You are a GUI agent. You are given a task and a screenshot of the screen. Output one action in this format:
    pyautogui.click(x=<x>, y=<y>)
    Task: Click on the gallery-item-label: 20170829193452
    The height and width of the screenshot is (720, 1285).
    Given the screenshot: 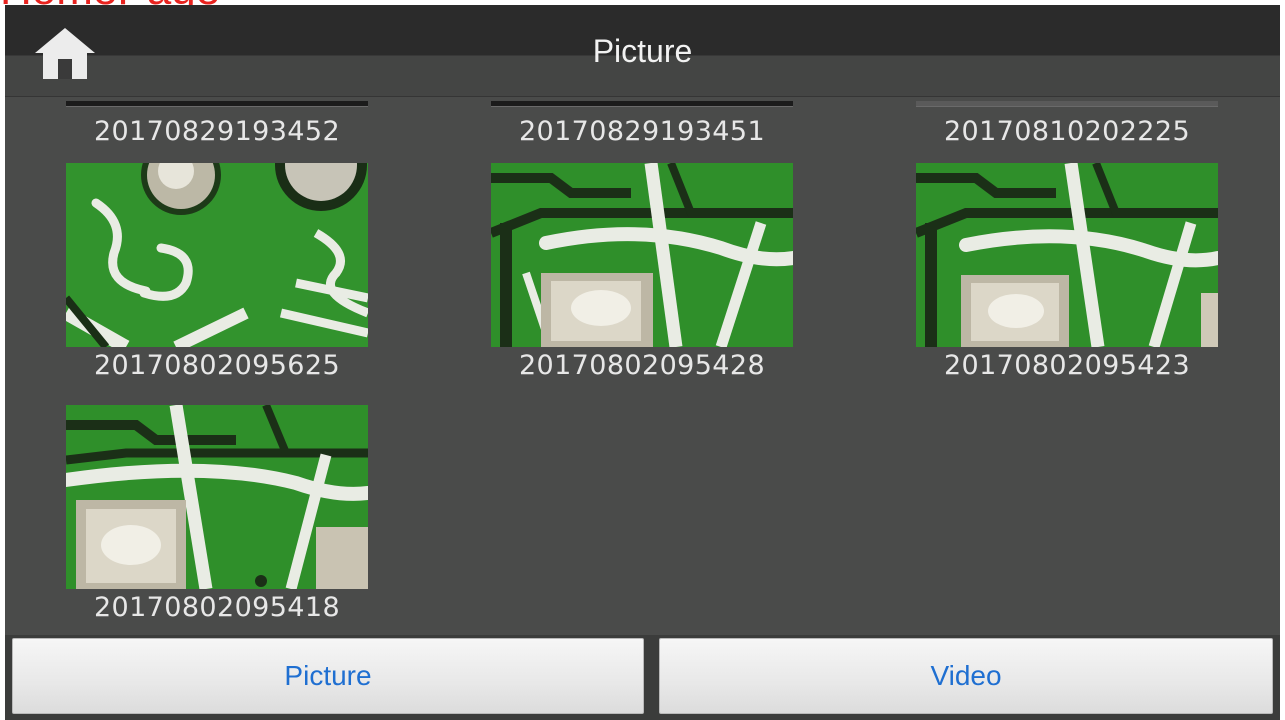 What is the action you would take?
    pyautogui.click(x=217, y=131)
    